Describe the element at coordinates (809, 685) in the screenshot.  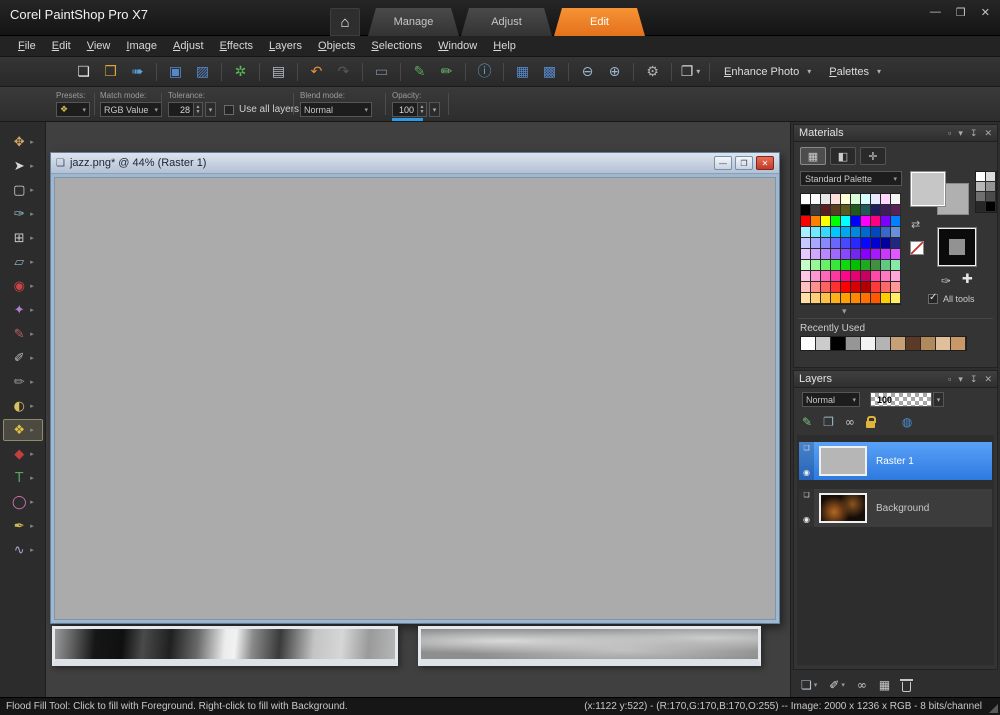
I see `new-layer-button: ❏ ▾` at that location.